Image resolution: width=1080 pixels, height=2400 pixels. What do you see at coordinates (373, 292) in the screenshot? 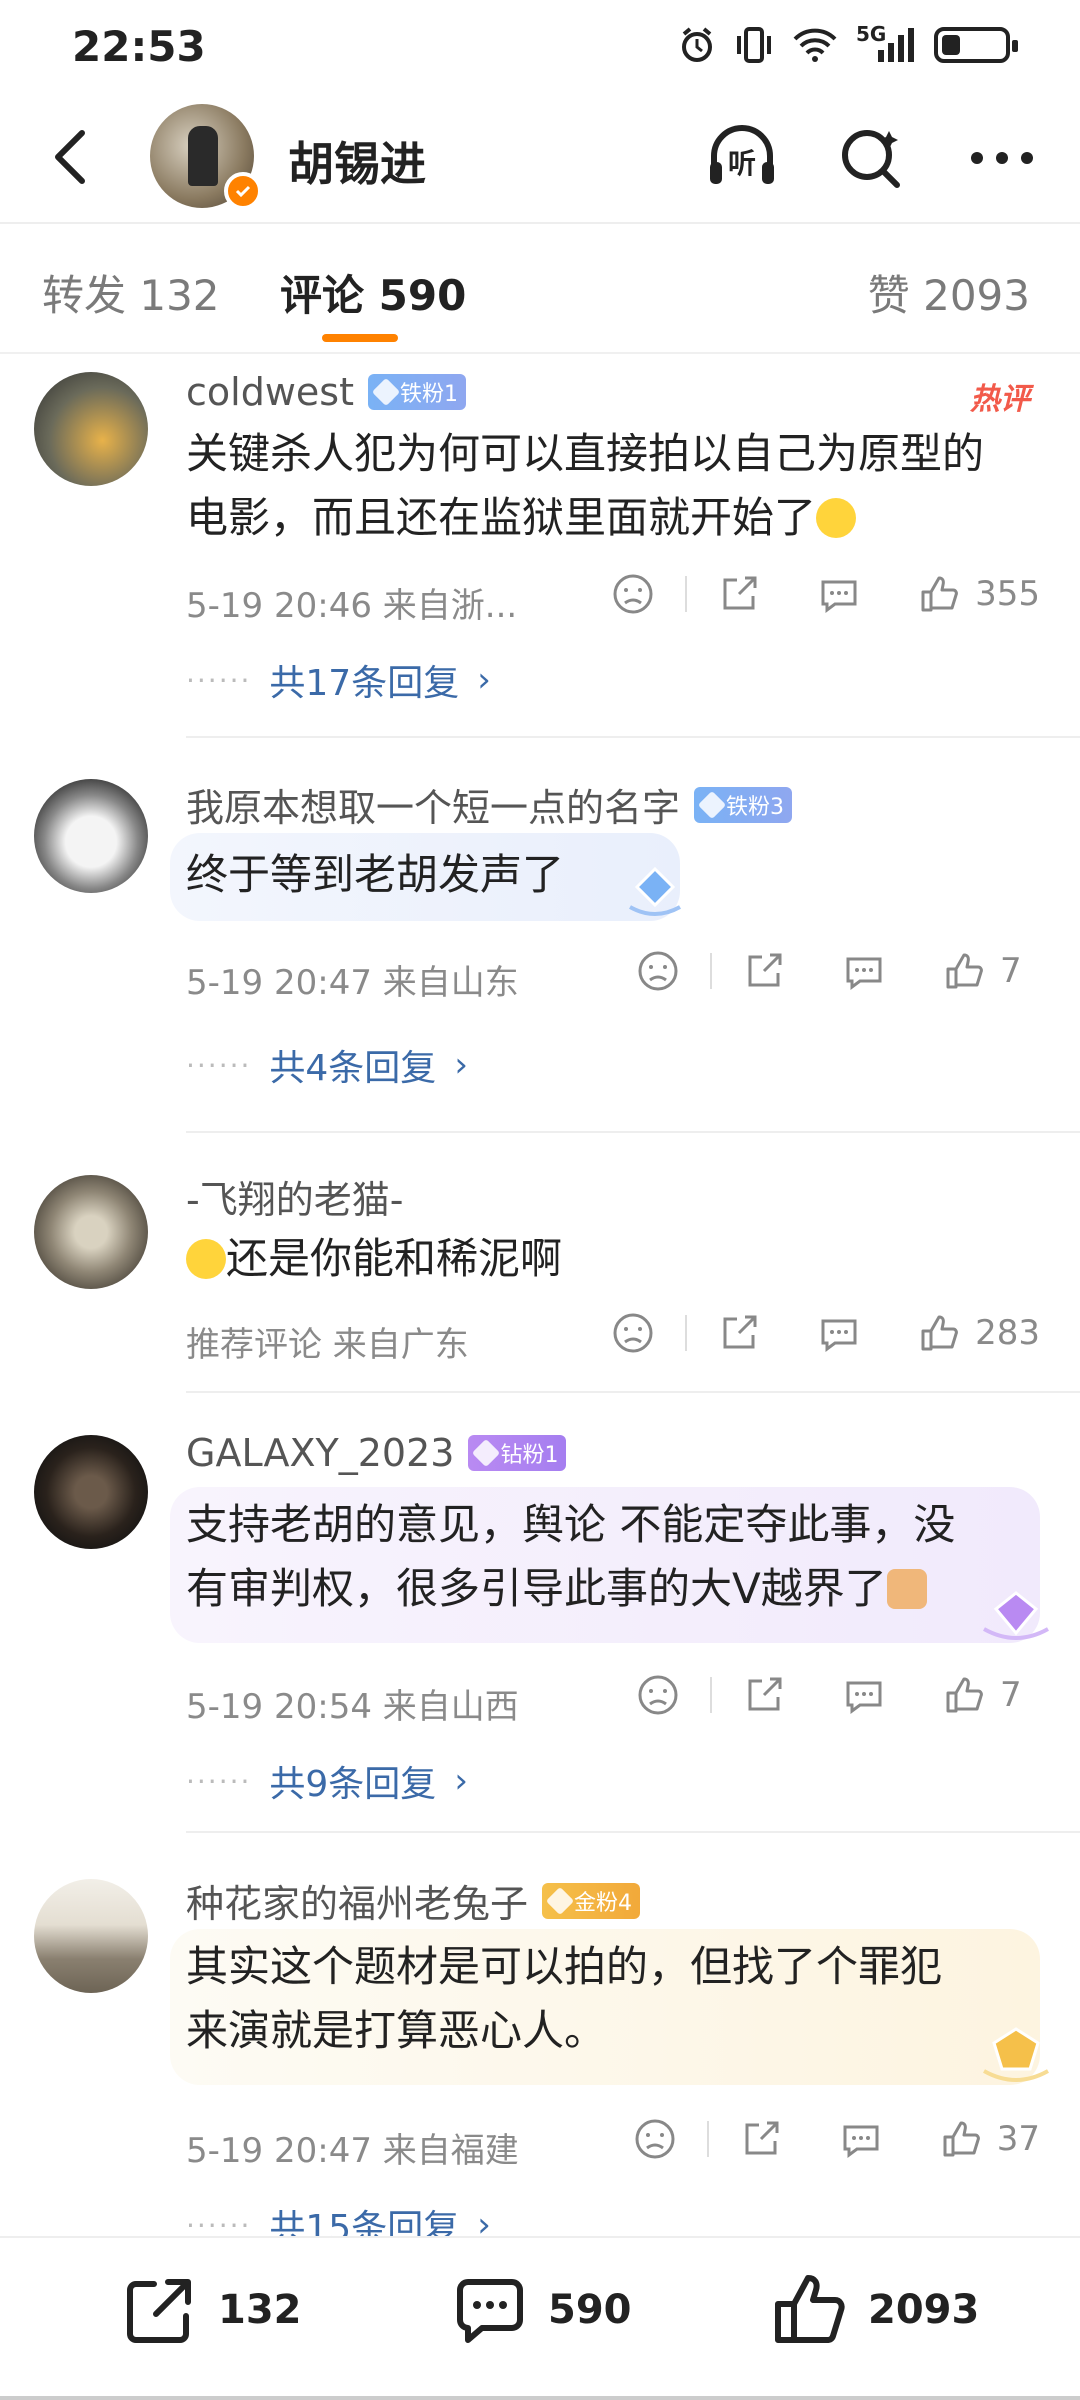
I see `tab-comments: 评论 590` at bounding box center [373, 292].